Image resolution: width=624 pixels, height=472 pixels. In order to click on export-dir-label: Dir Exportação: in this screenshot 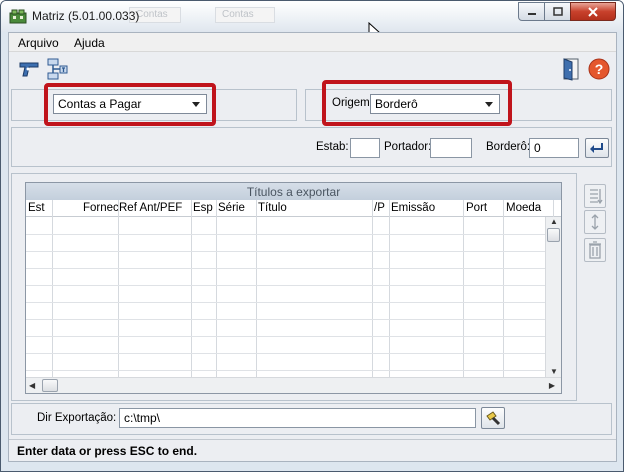, I will do `click(77, 418)`.